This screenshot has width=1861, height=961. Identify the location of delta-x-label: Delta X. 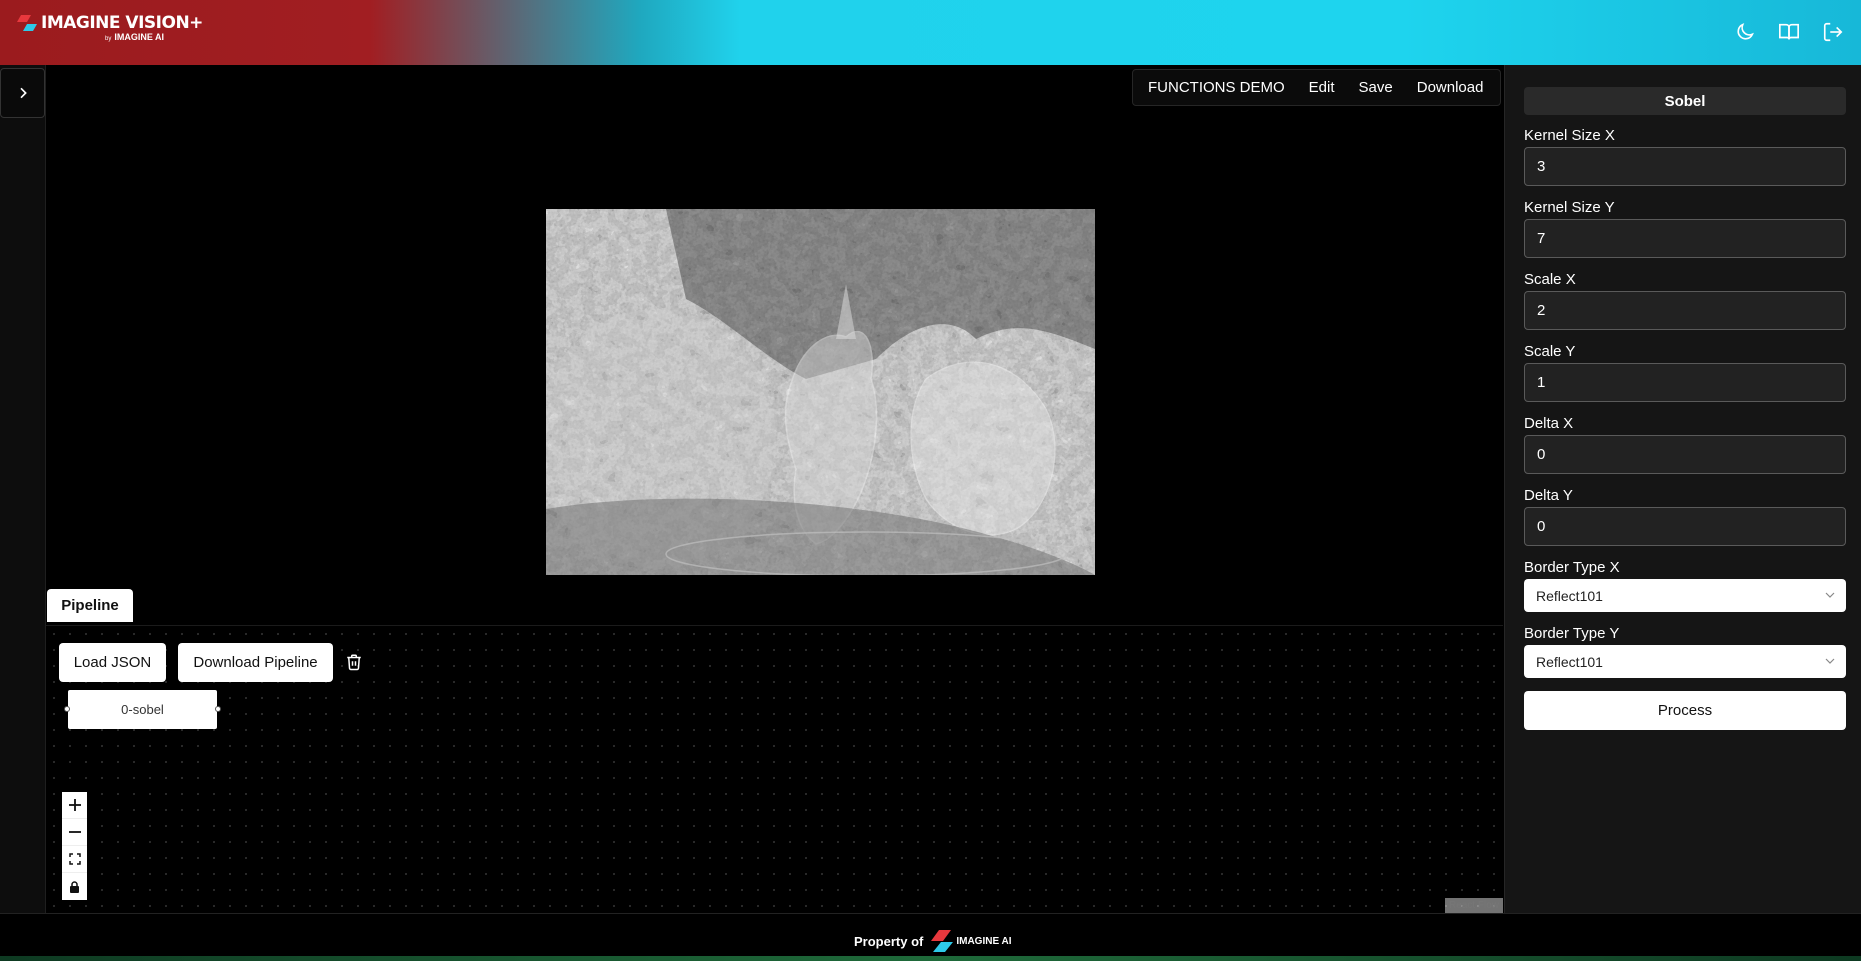
(1549, 423).